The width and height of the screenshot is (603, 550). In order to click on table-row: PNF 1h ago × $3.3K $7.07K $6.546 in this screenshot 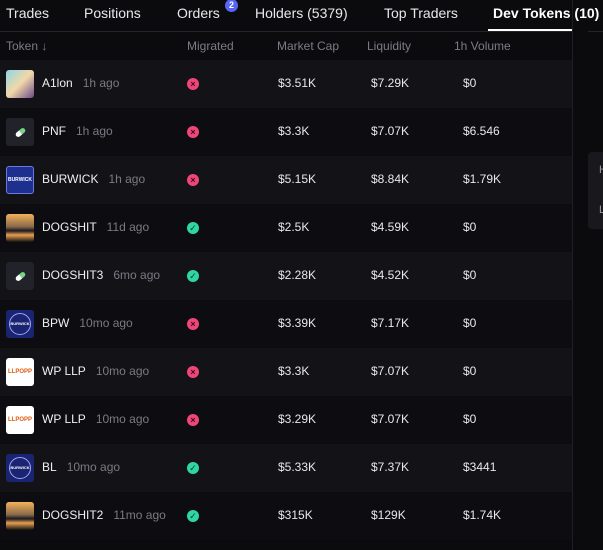, I will do `click(286, 132)`.